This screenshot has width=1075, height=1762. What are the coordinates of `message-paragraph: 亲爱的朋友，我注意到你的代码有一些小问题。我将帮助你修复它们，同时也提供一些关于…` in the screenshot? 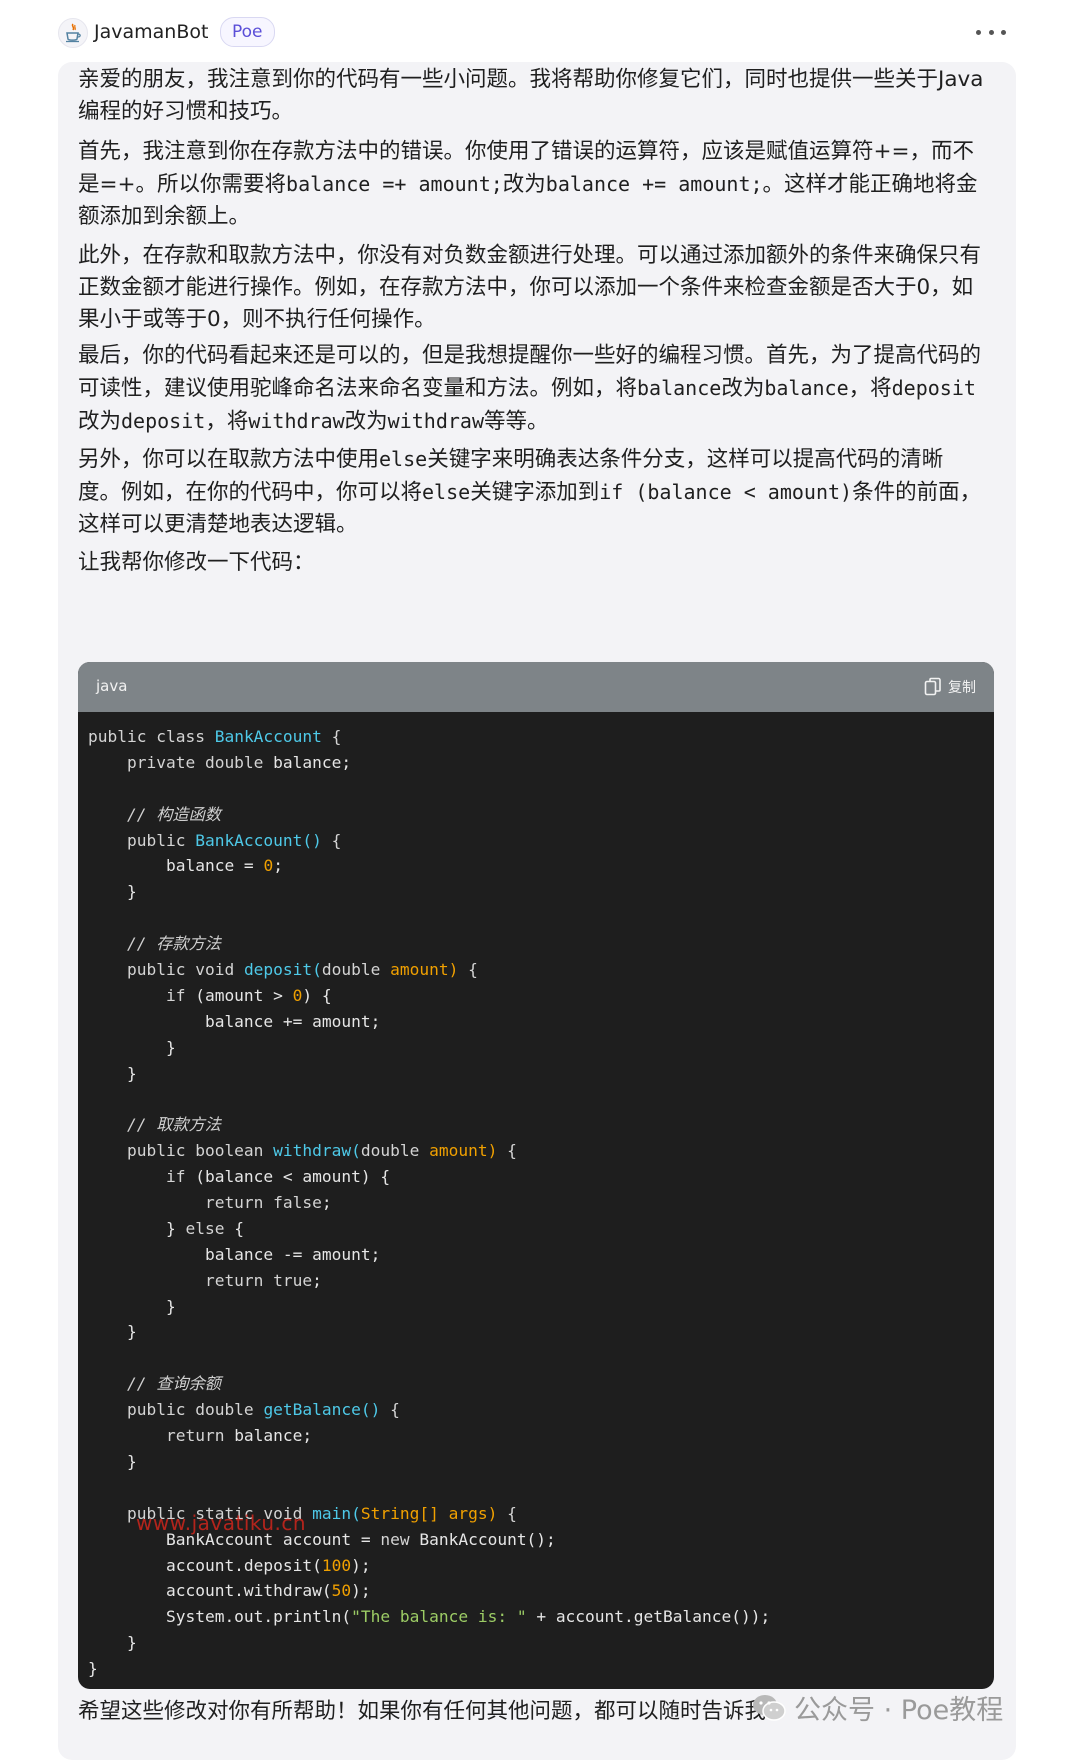 It's located at (531, 95).